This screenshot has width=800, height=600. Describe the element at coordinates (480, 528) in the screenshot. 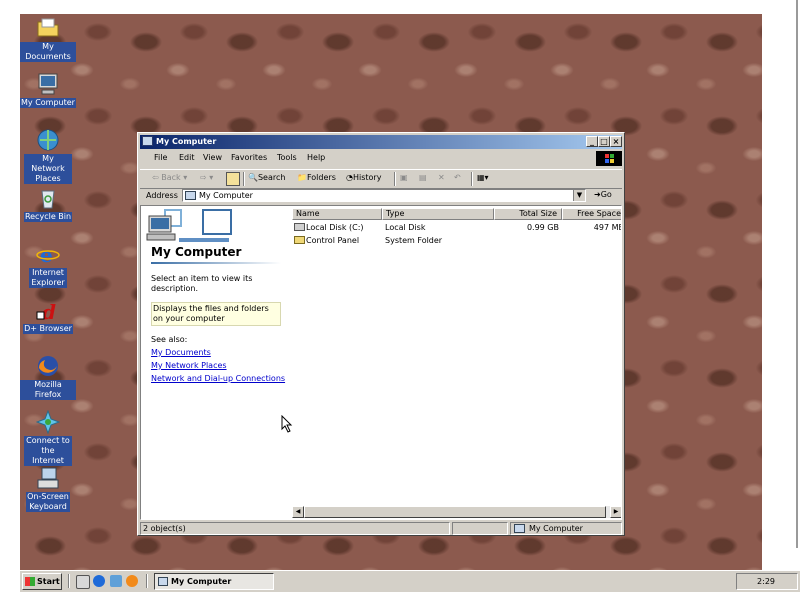

I see `status-panel` at that location.